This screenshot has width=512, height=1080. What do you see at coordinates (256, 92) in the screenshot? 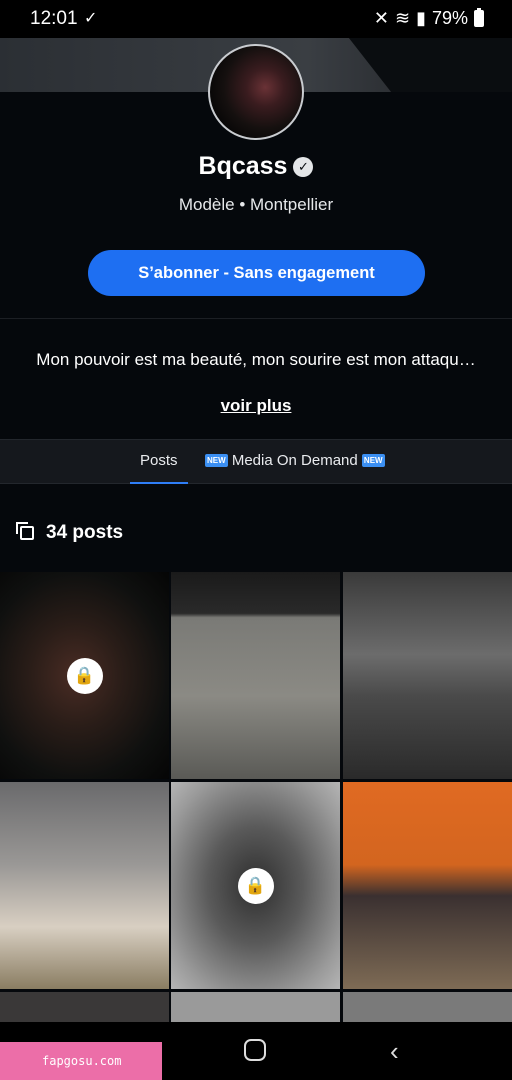
I see `avatar` at bounding box center [256, 92].